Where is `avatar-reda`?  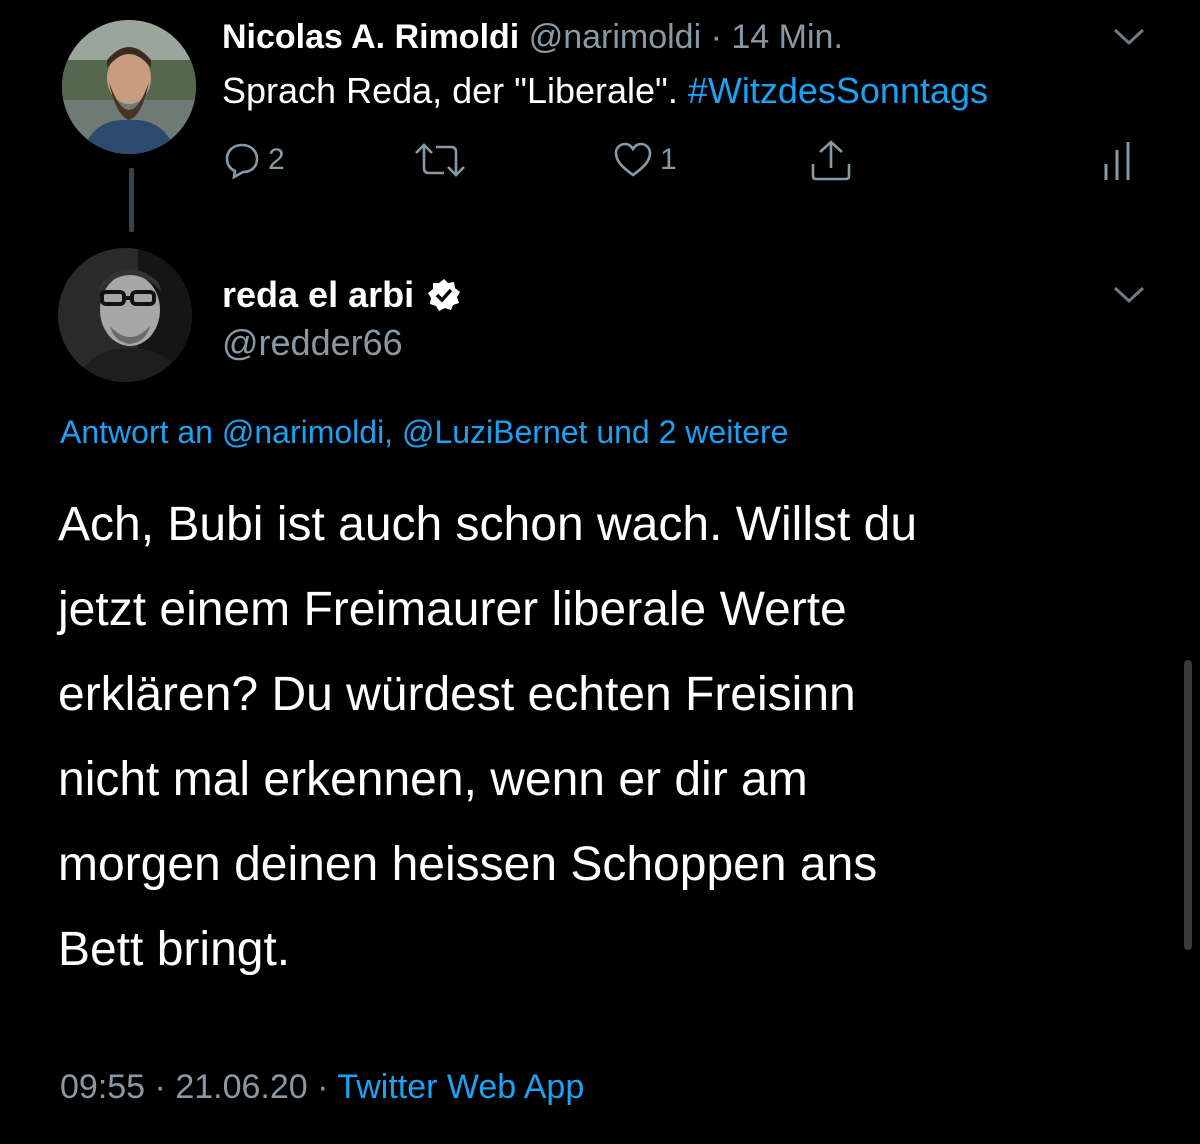 avatar-reda is located at coordinates (125, 315).